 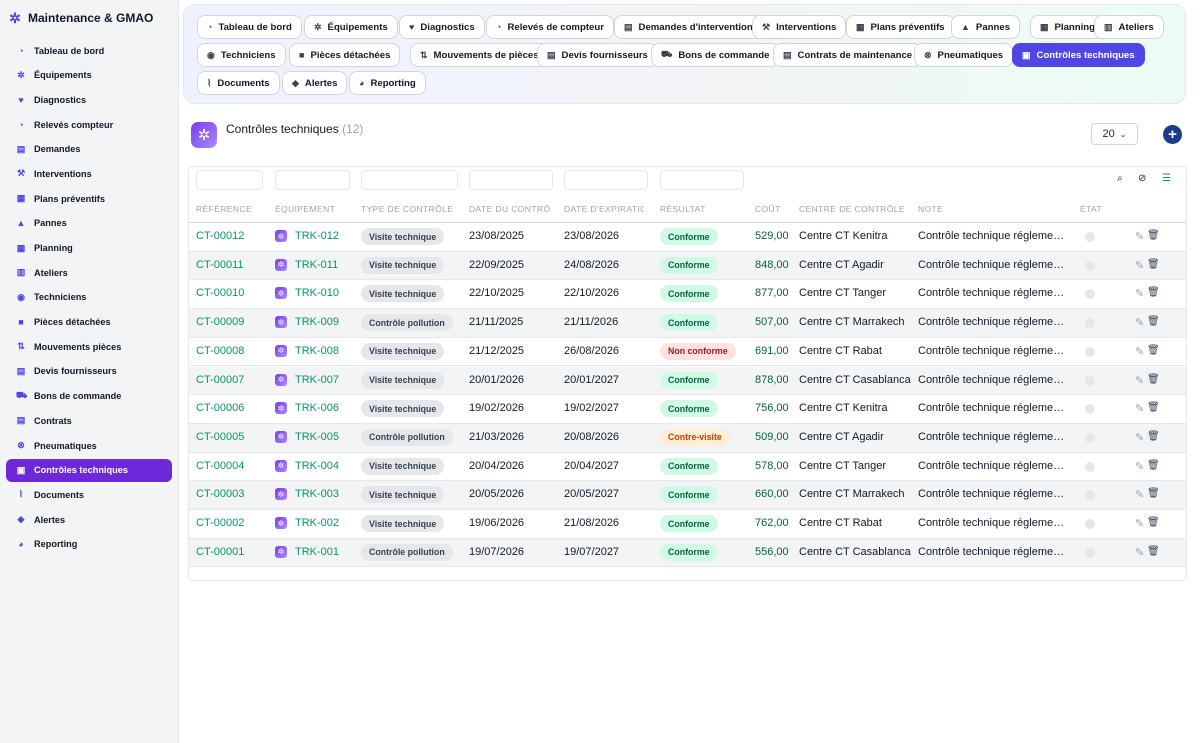 I want to click on col-reference: RÉFÉRENCE, so click(x=231, y=209).